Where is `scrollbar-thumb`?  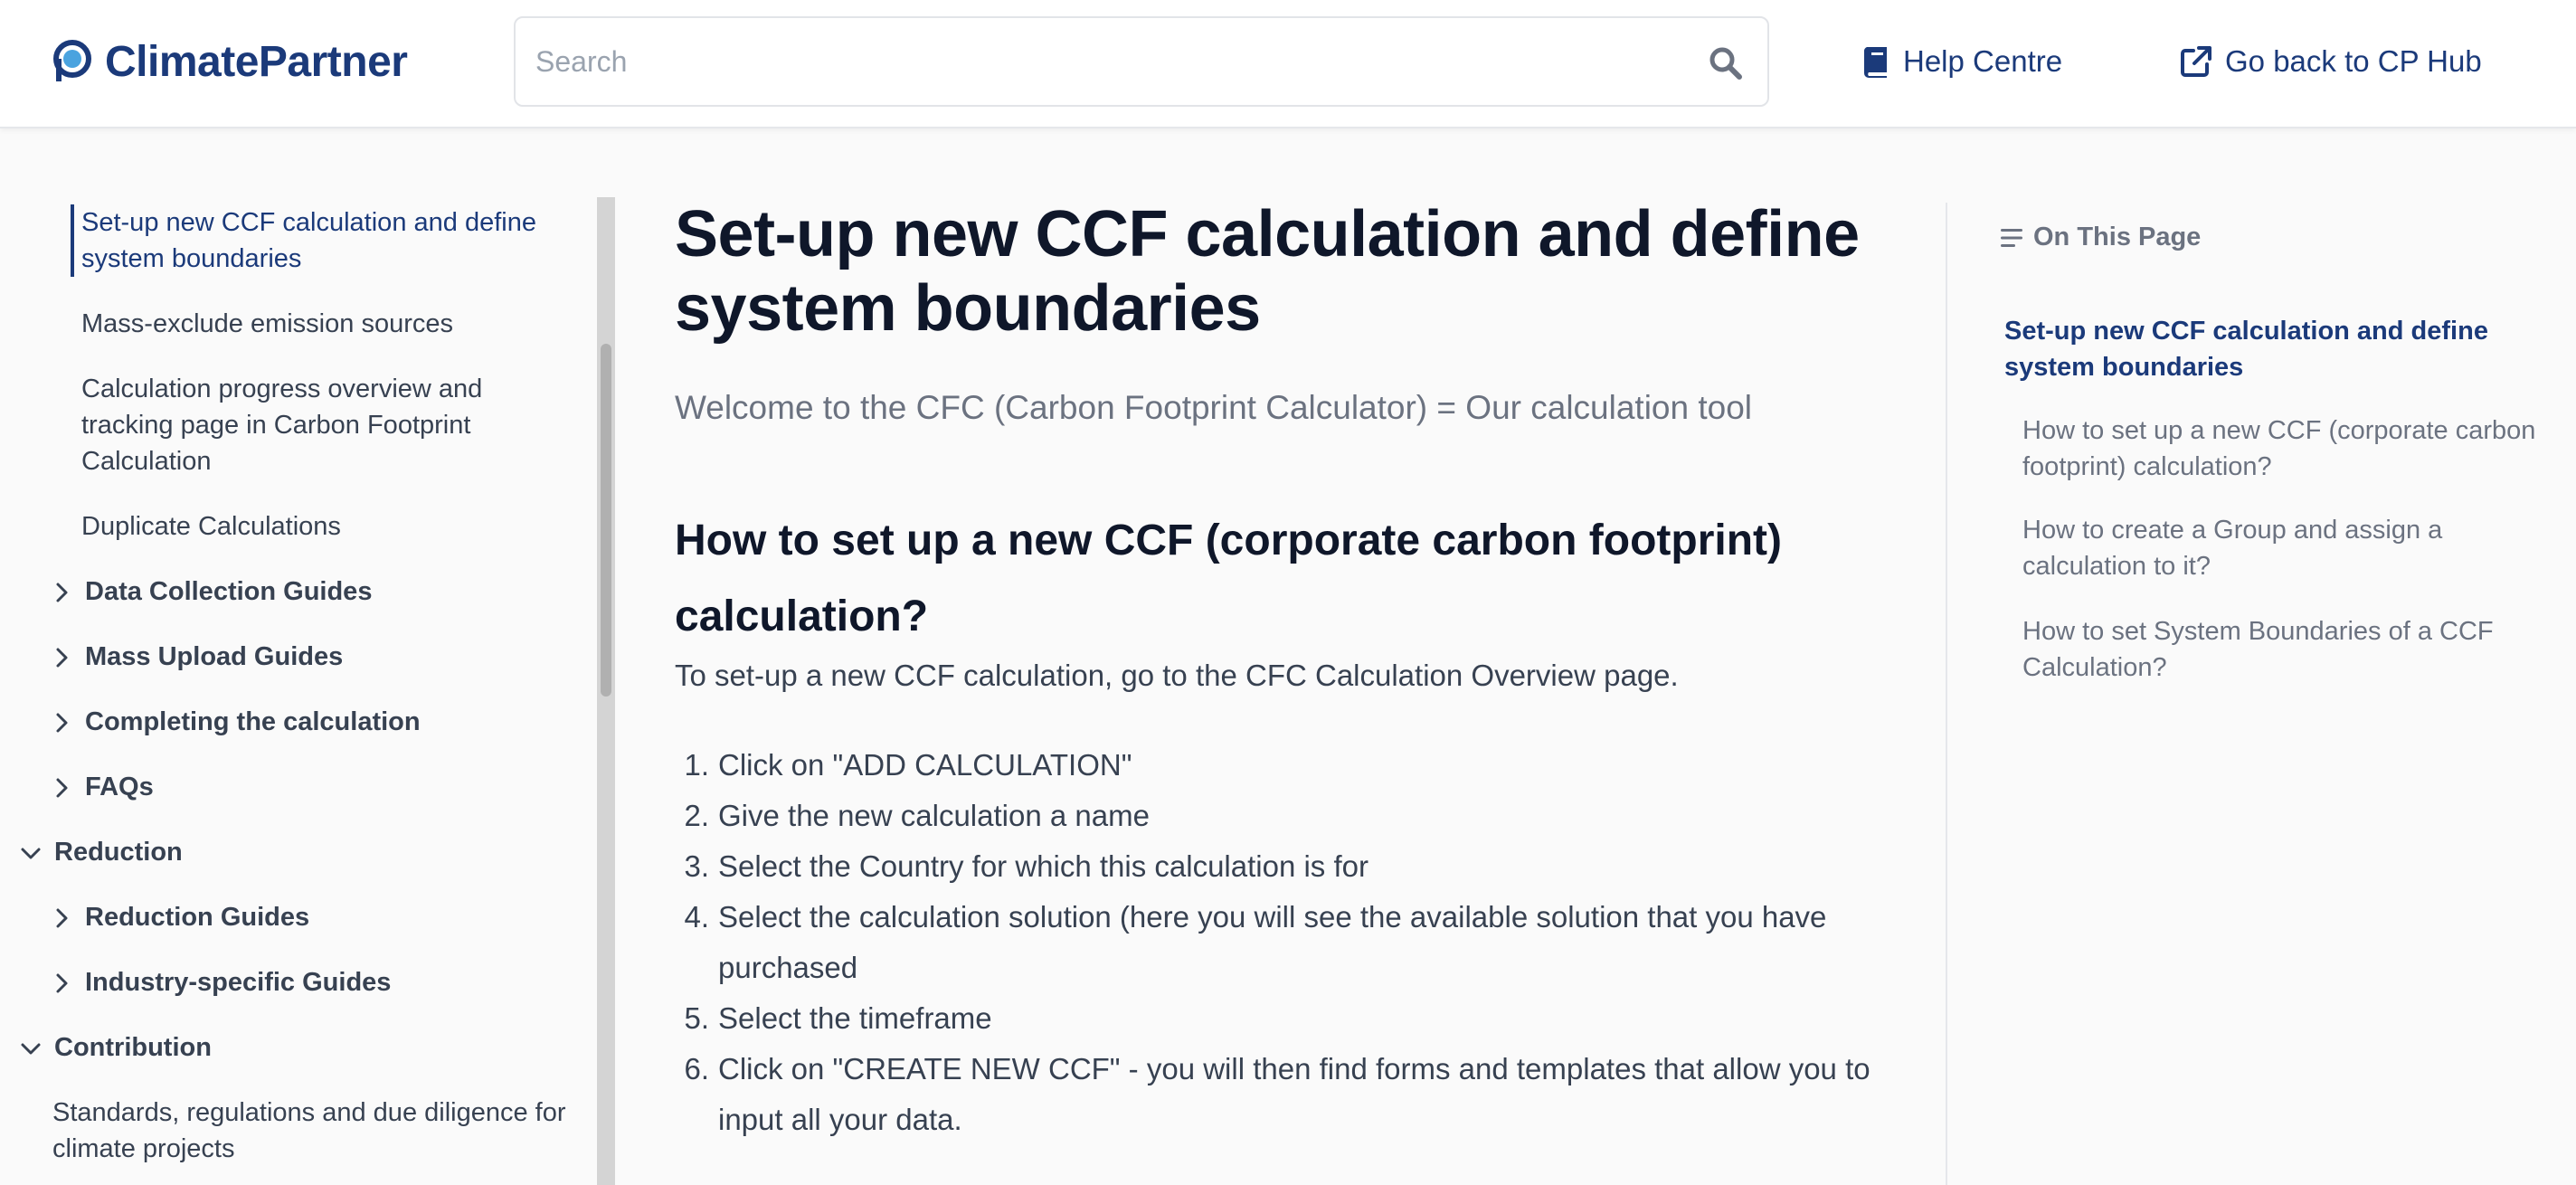 scrollbar-thumb is located at coordinates (606, 521).